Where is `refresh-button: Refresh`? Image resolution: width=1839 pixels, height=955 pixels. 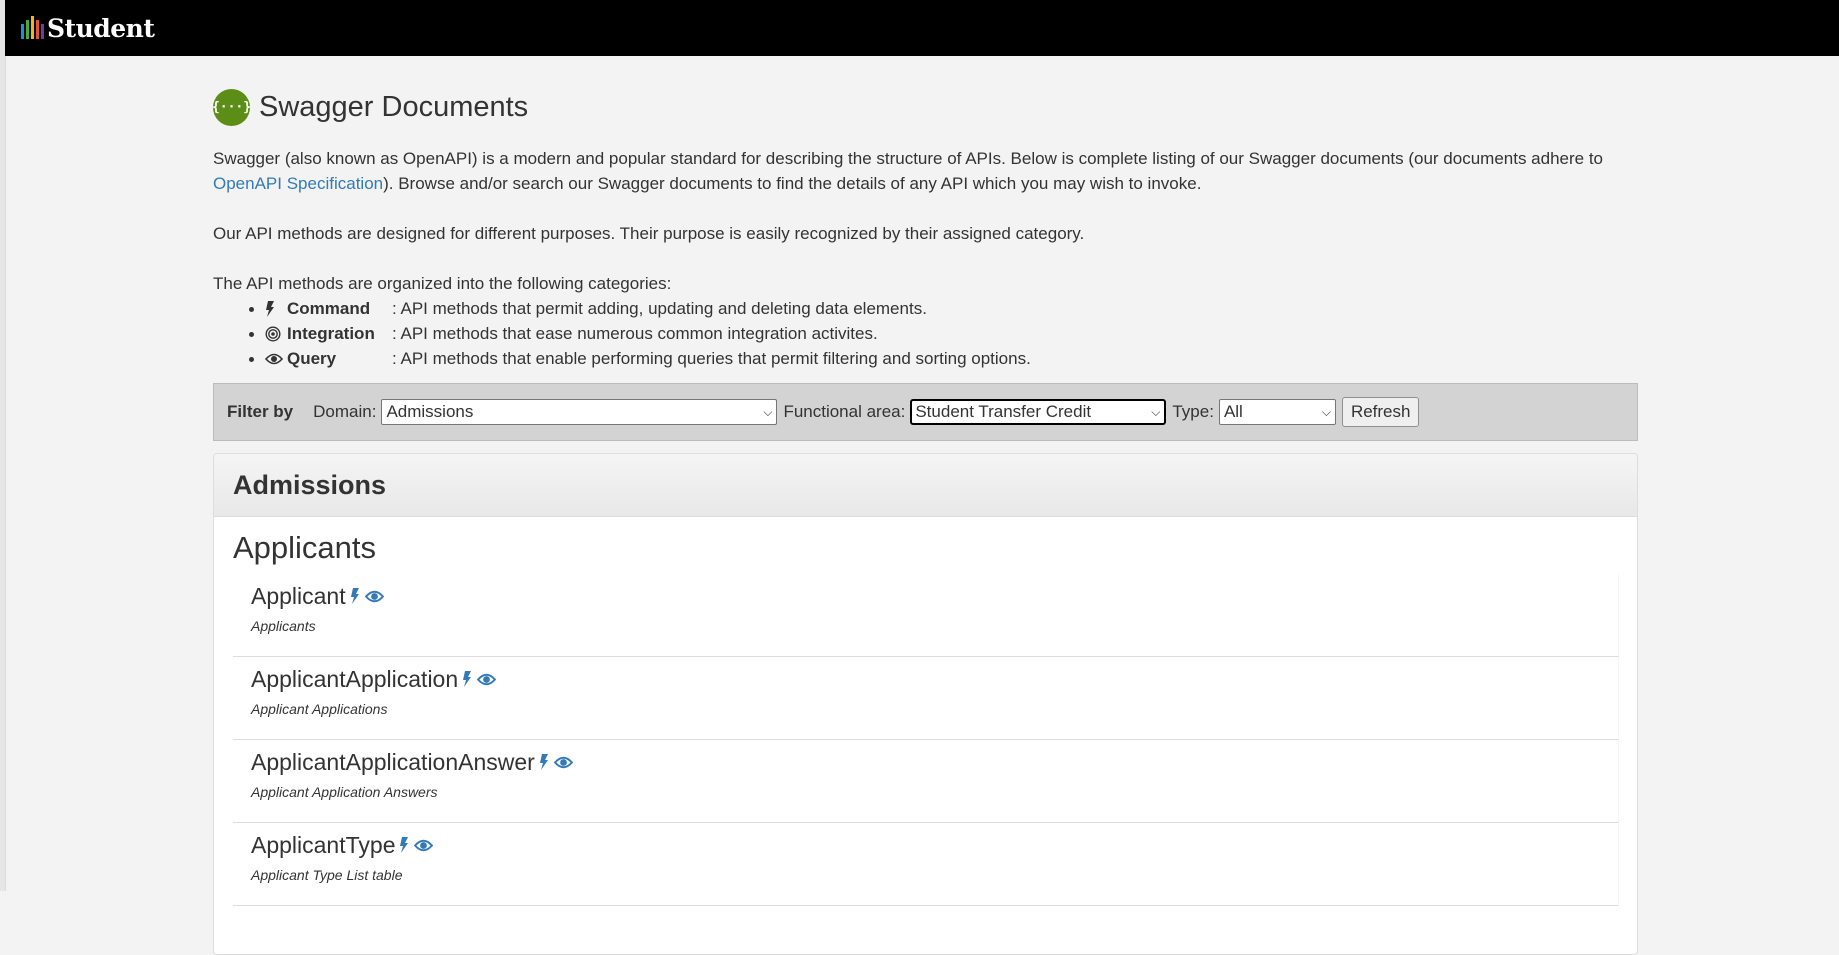 refresh-button: Refresh is located at coordinates (1380, 412).